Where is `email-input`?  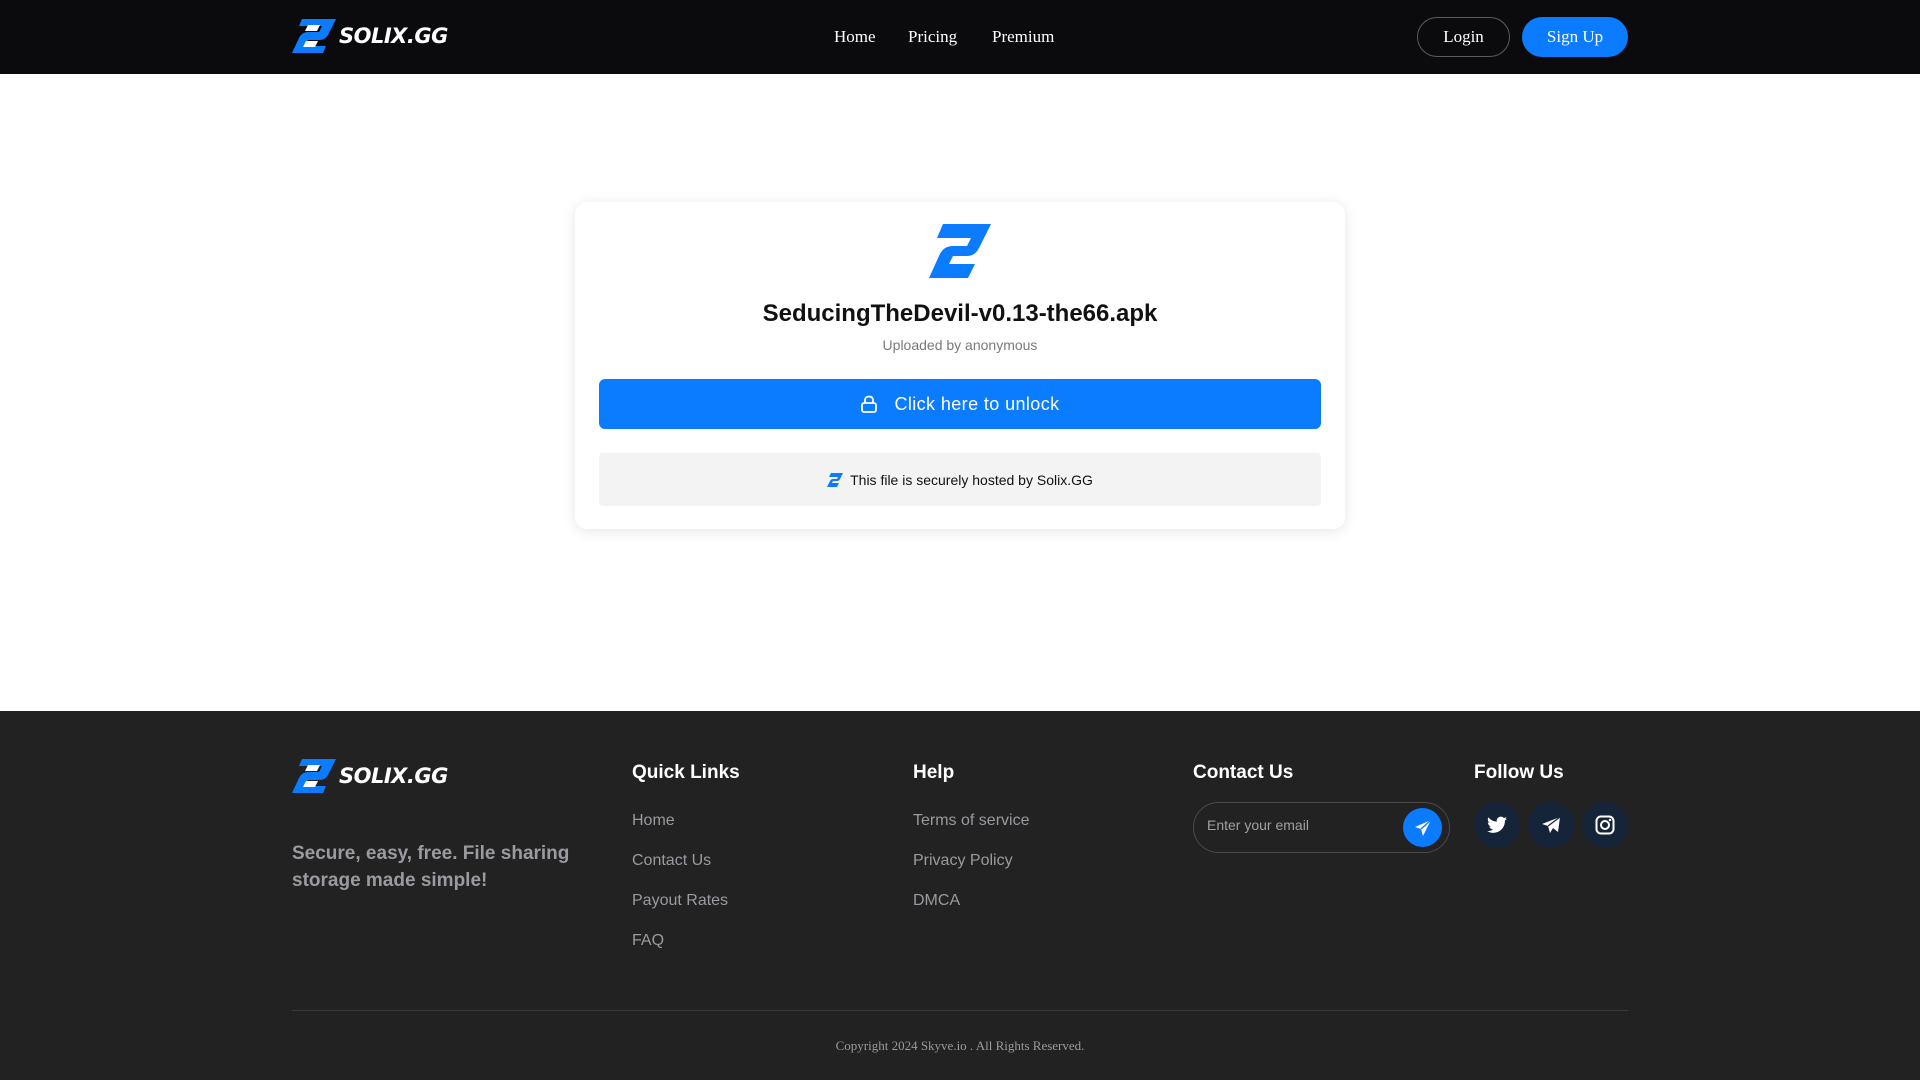
email-input is located at coordinates (1297, 825).